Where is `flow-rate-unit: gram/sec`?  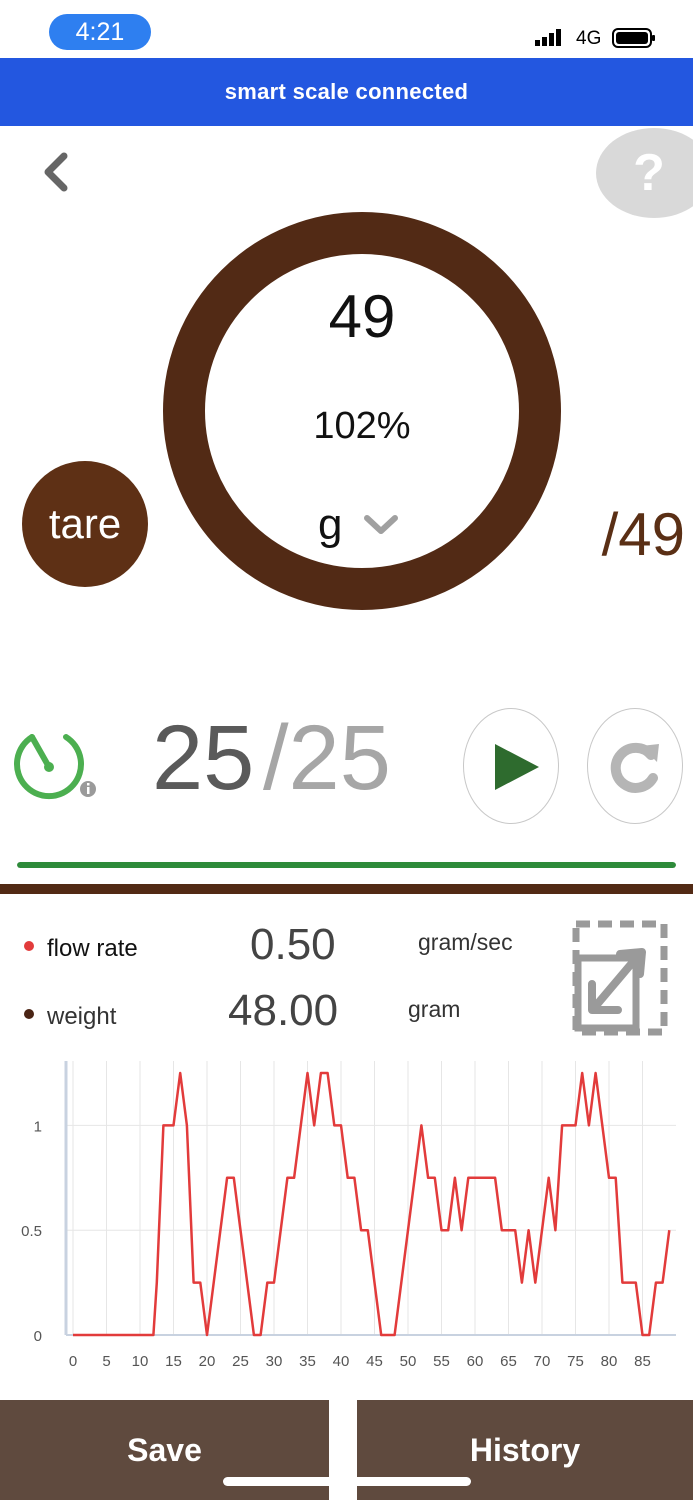 flow-rate-unit: gram/sec is located at coordinates (465, 942).